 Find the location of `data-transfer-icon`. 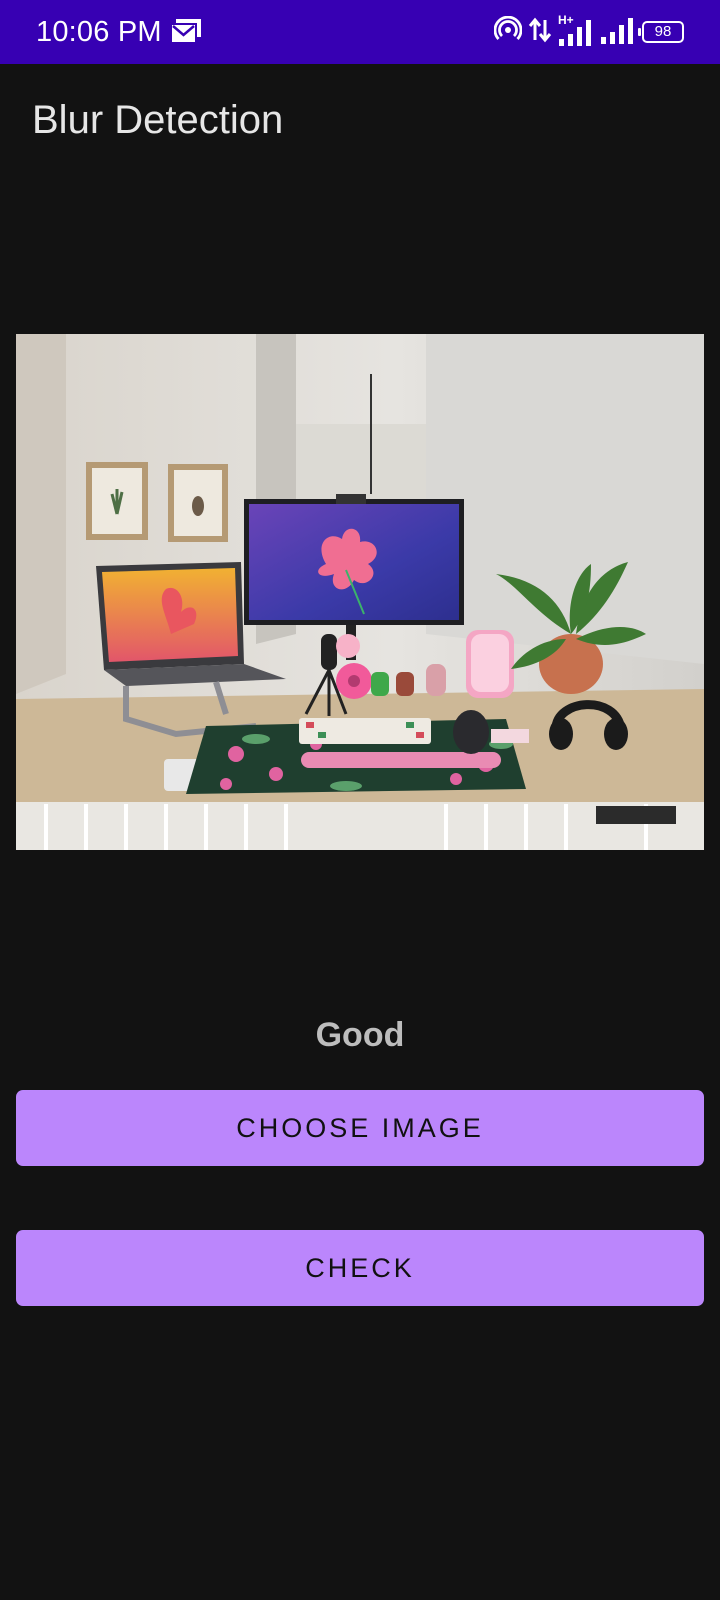

data-transfer-icon is located at coordinates (540, 32).